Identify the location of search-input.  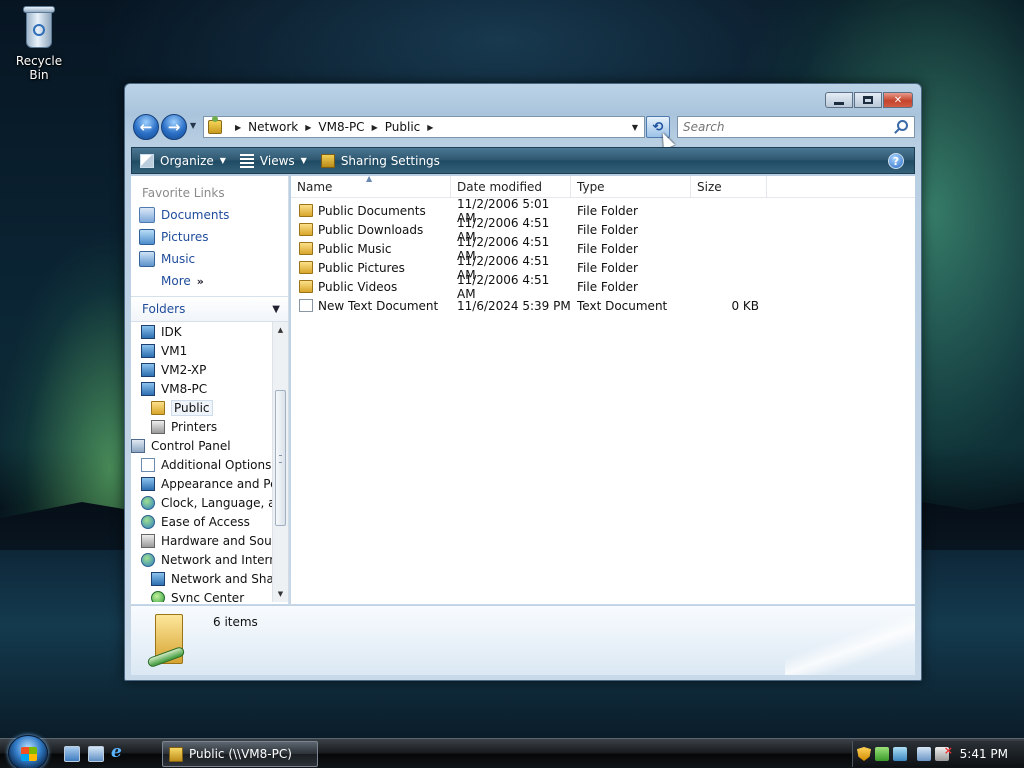
(778, 127).